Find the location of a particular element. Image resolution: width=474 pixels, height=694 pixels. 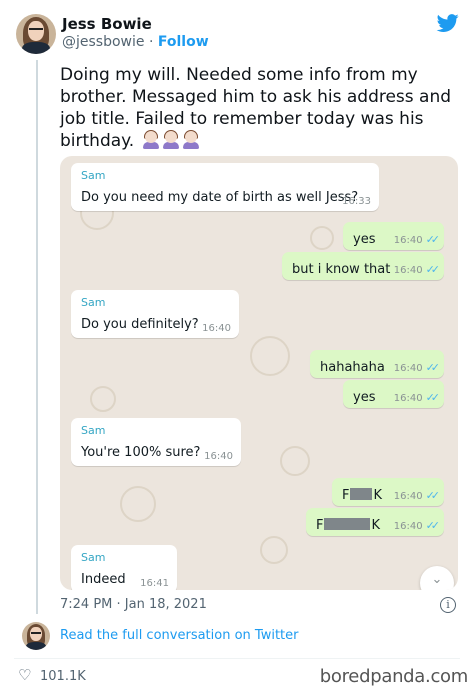

message-text: You're 100% sure? is located at coordinates (141, 452).